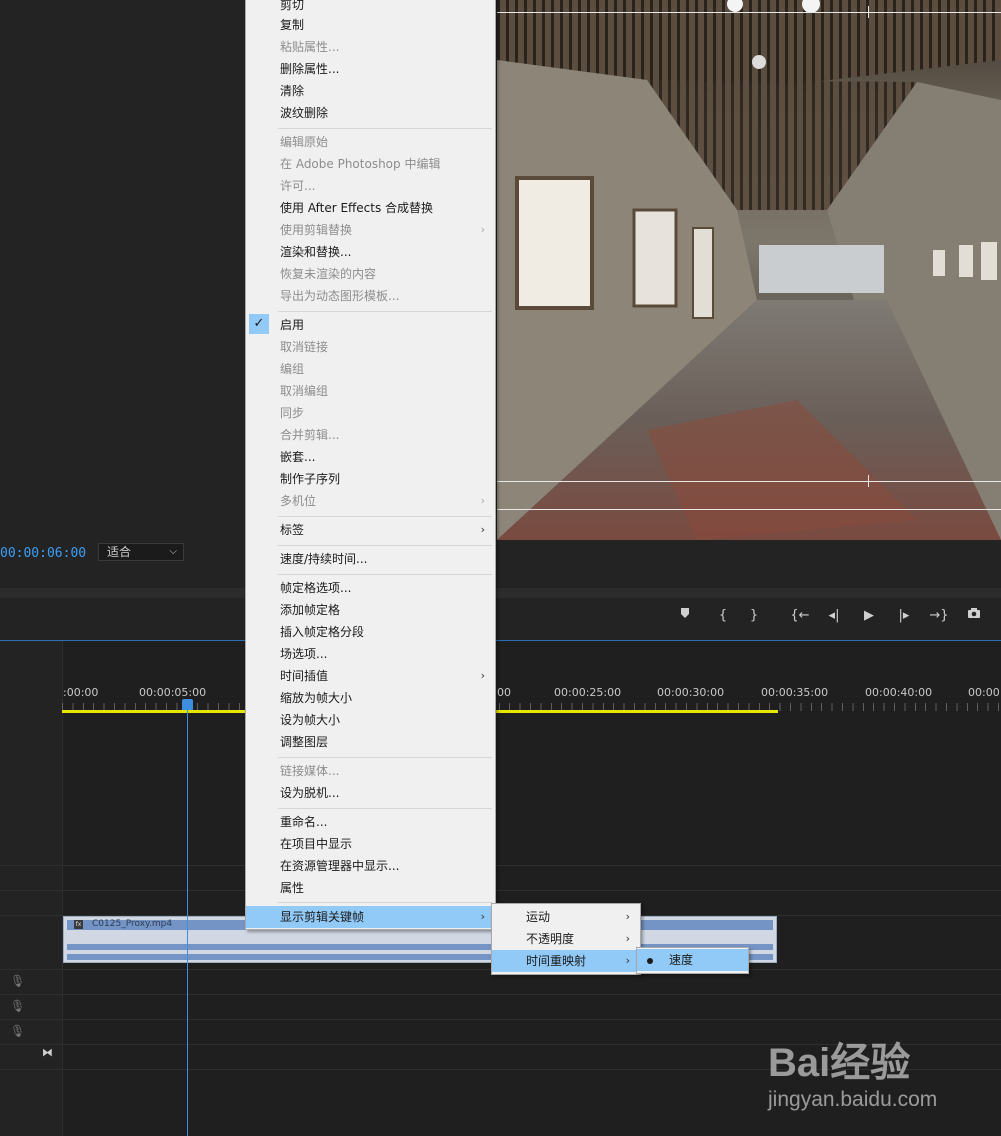 This screenshot has width=1001, height=1136. Describe the element at coordinates (904, 616) in the screenshot. I see `step-forward-icon: |▸` at that location.